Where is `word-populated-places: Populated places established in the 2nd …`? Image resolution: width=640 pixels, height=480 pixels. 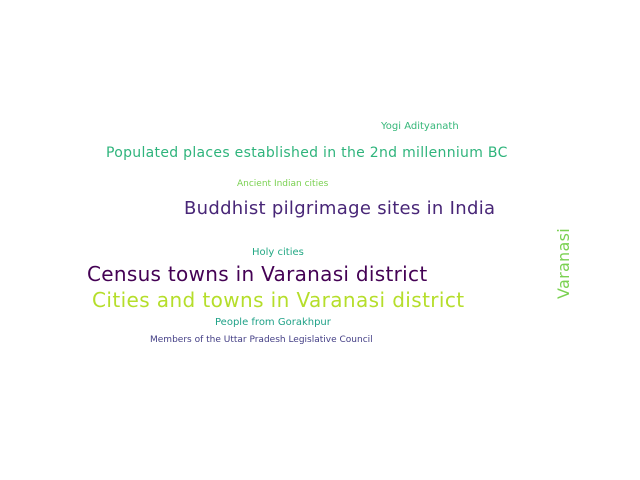 word-populated-places: Populated places established in the 2nd … is located at coordinates (307, 153).